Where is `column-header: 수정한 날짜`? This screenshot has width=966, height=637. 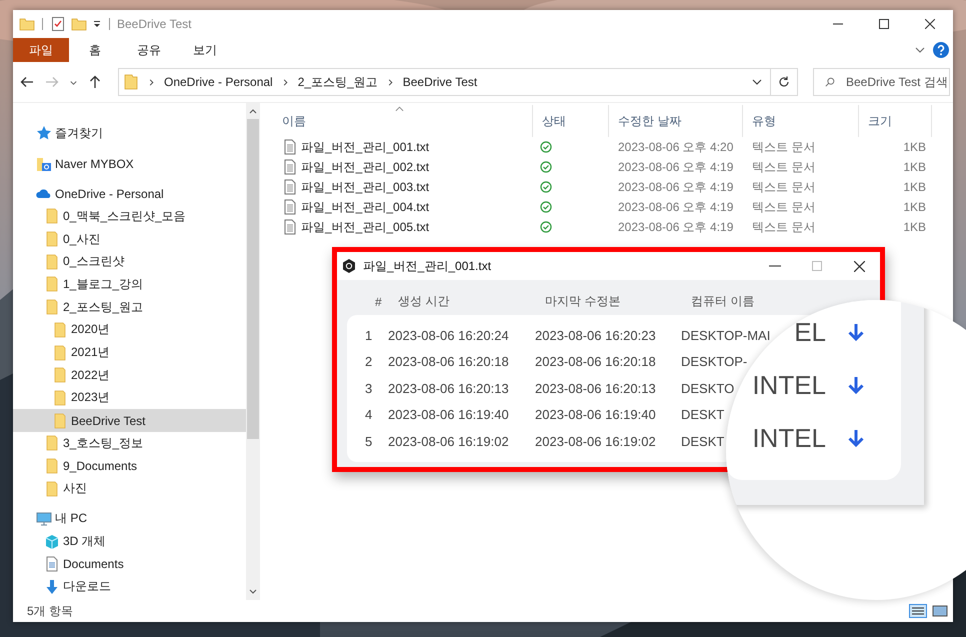 column-header: 수정한 날짜 is located at coordinates (676, 121).